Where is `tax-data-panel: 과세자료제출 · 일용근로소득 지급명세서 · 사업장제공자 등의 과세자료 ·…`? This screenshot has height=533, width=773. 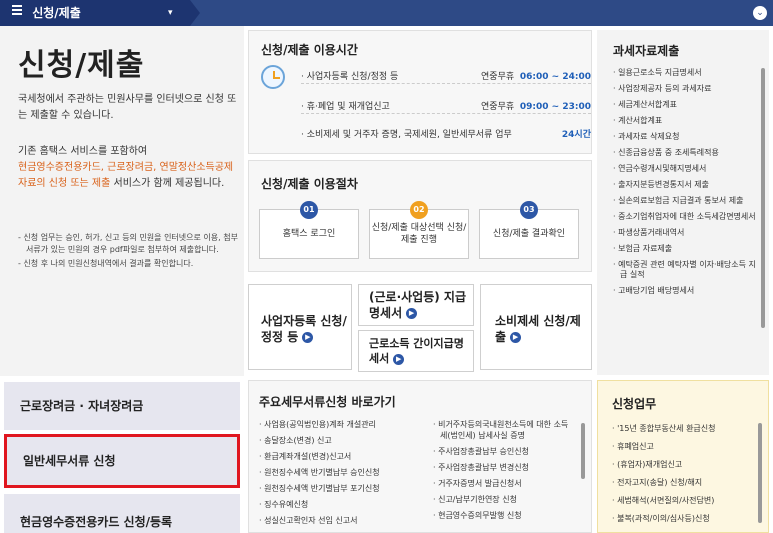 tax-data-panel: 과세자료제출 · 일용근로소득 지급명세서 · 사업장제공자 등의 과세자료 ·… is located at coordinates (683, 202).